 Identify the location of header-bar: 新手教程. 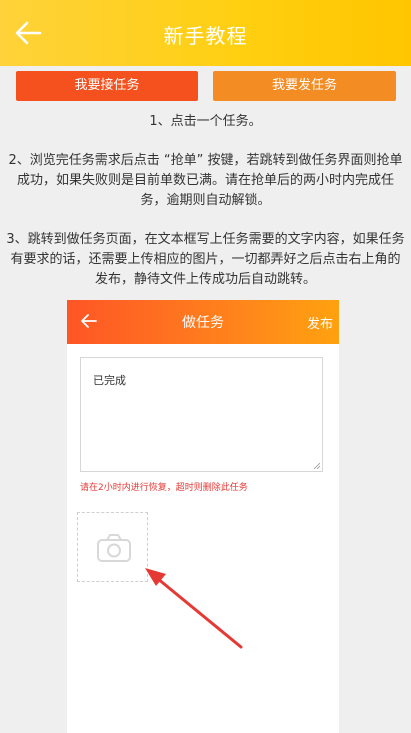
(205, 33).